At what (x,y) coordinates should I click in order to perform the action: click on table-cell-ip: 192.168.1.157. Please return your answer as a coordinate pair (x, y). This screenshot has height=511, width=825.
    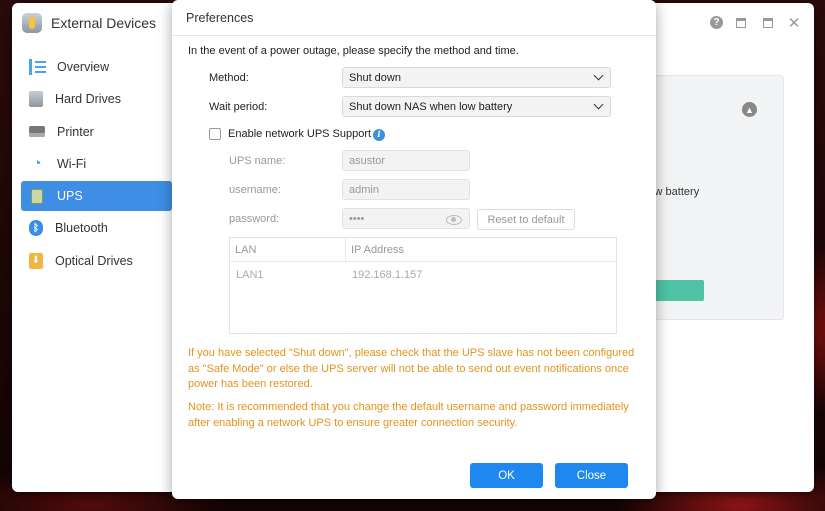
    Looking at the image, I should click on (387, 275).